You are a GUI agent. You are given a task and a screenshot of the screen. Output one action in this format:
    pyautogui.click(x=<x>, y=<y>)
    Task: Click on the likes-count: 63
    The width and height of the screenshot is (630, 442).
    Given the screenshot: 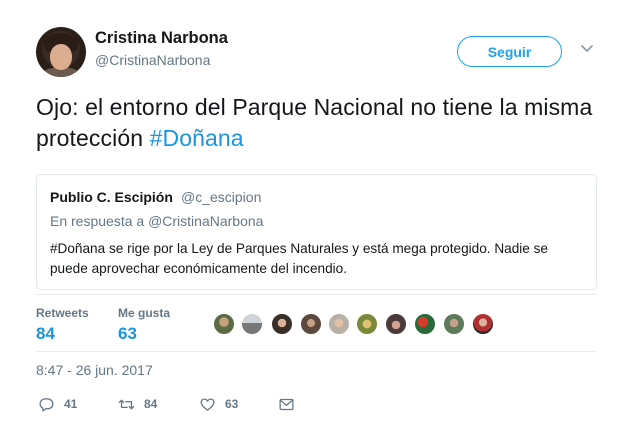 What is the action you would take?
    pyautogui.click(x=127, y=333)
    